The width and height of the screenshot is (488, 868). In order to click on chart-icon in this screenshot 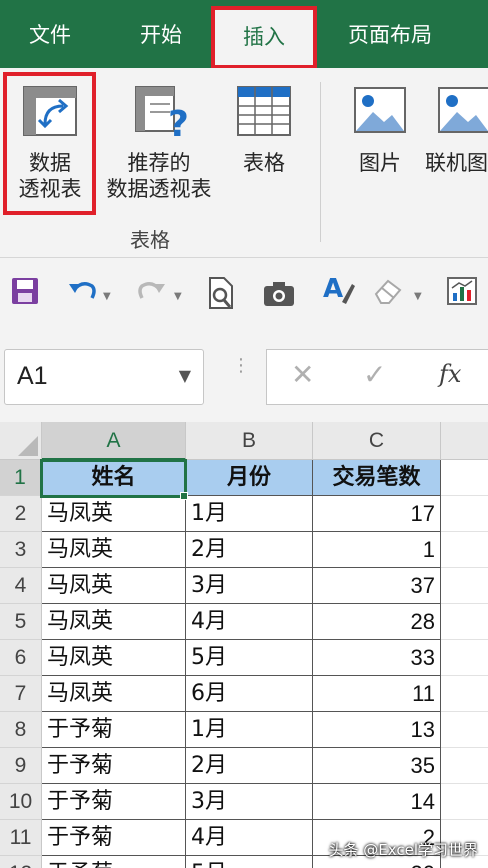, I will do `click(462, 291)`.